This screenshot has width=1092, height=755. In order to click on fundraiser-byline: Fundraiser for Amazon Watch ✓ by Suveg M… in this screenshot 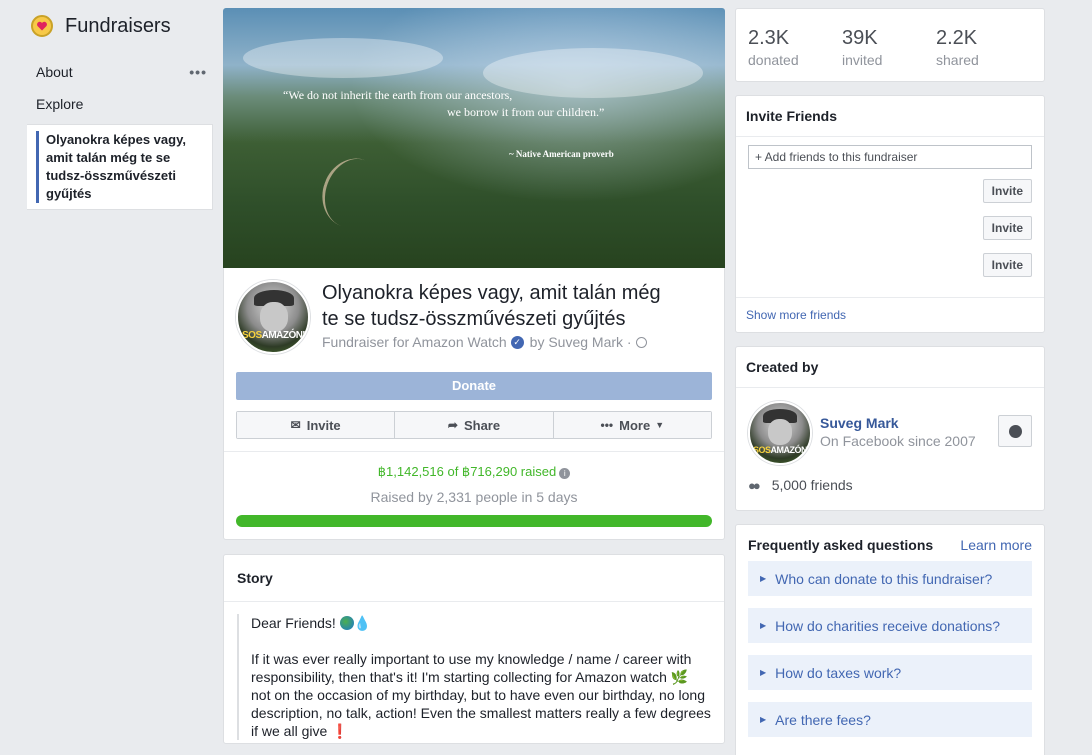, I will do `click(492, 342)`.